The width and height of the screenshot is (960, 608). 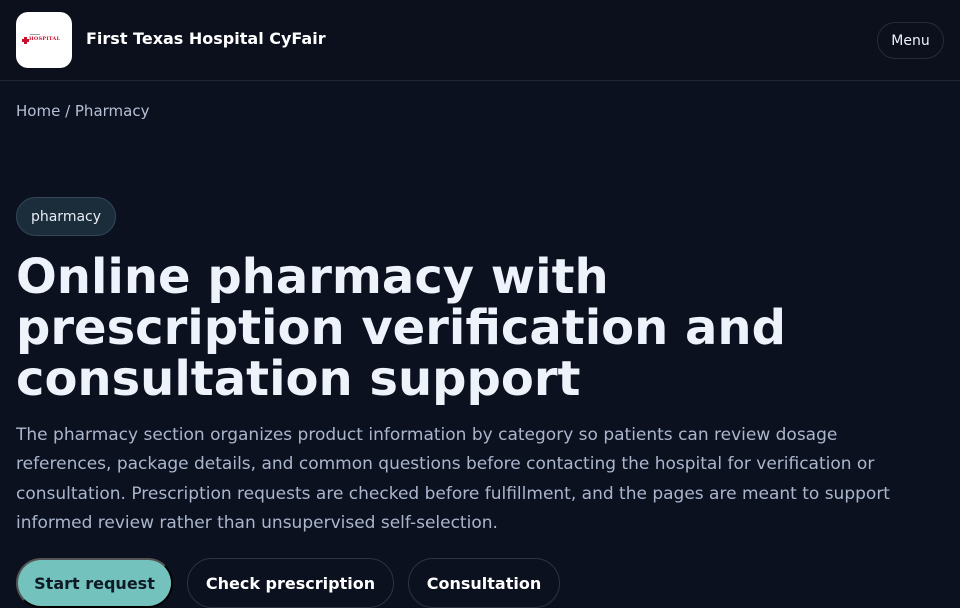 What do you see at coordinates (94, 583) in the screenshot?
I see `start-request-button: Start request` at bounding box center [94, 583].